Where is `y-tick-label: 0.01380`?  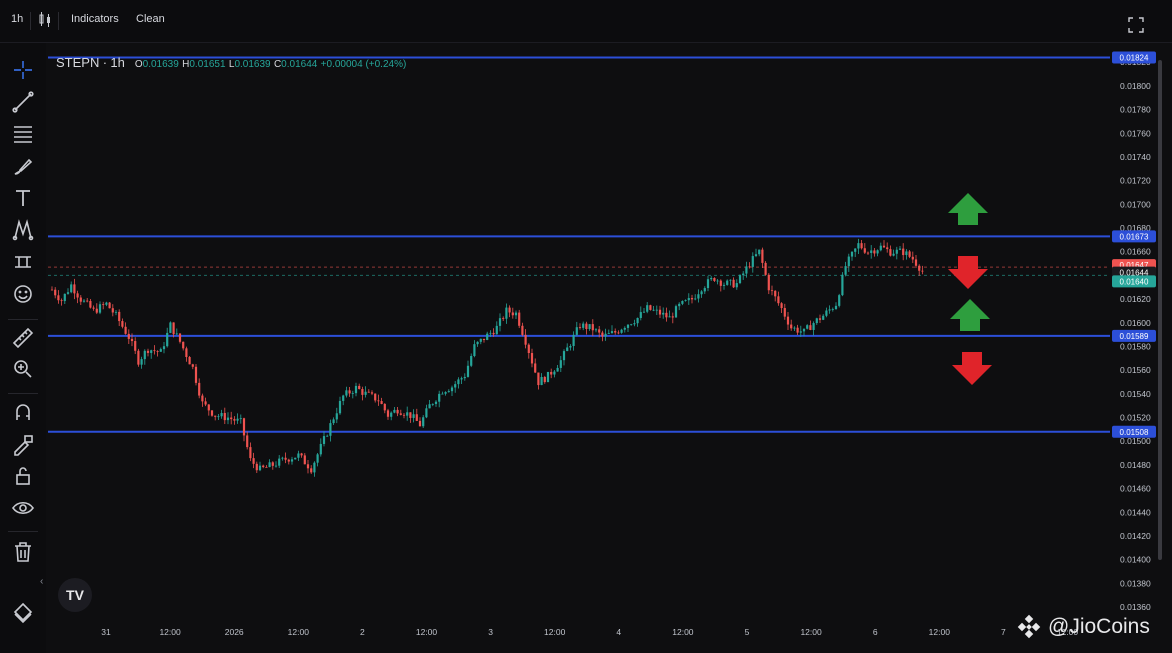
y-tick-label: 0.01380 is located at coordinates (1135, 583).